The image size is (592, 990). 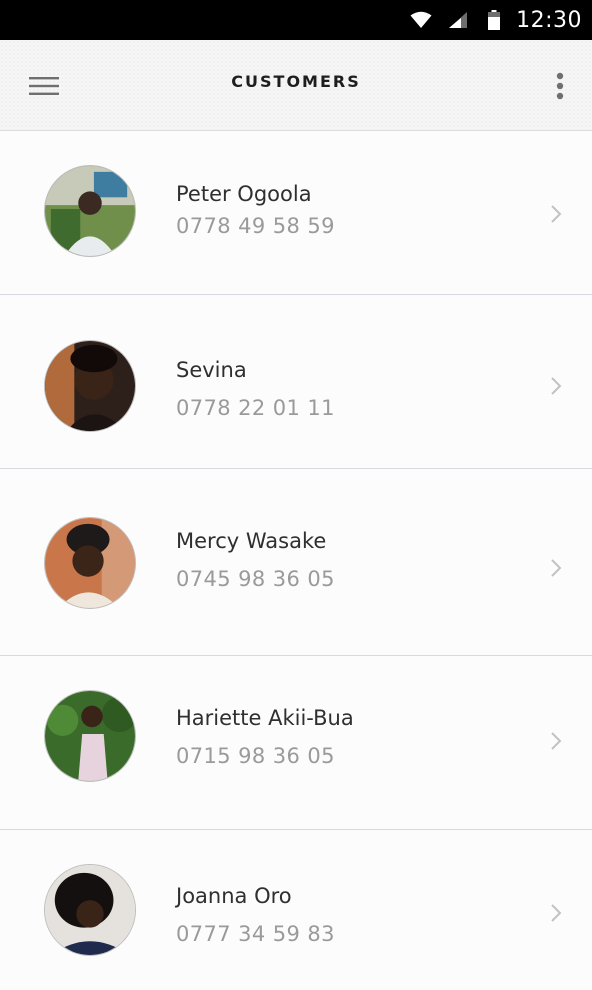 I want to click on wifi-icon, so click(x=421, y=19).